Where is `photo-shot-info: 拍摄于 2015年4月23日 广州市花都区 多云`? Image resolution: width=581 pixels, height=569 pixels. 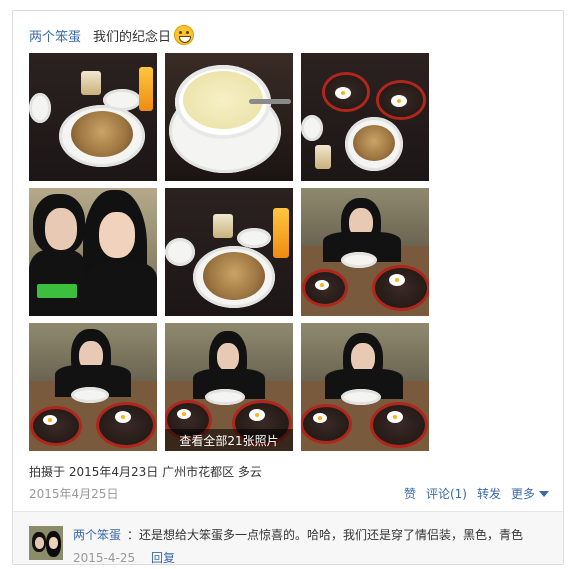
photo-shot-info: 拍摄于 2015年4月23日 广州市花都区 多云 is located at coordinates (145, 472).